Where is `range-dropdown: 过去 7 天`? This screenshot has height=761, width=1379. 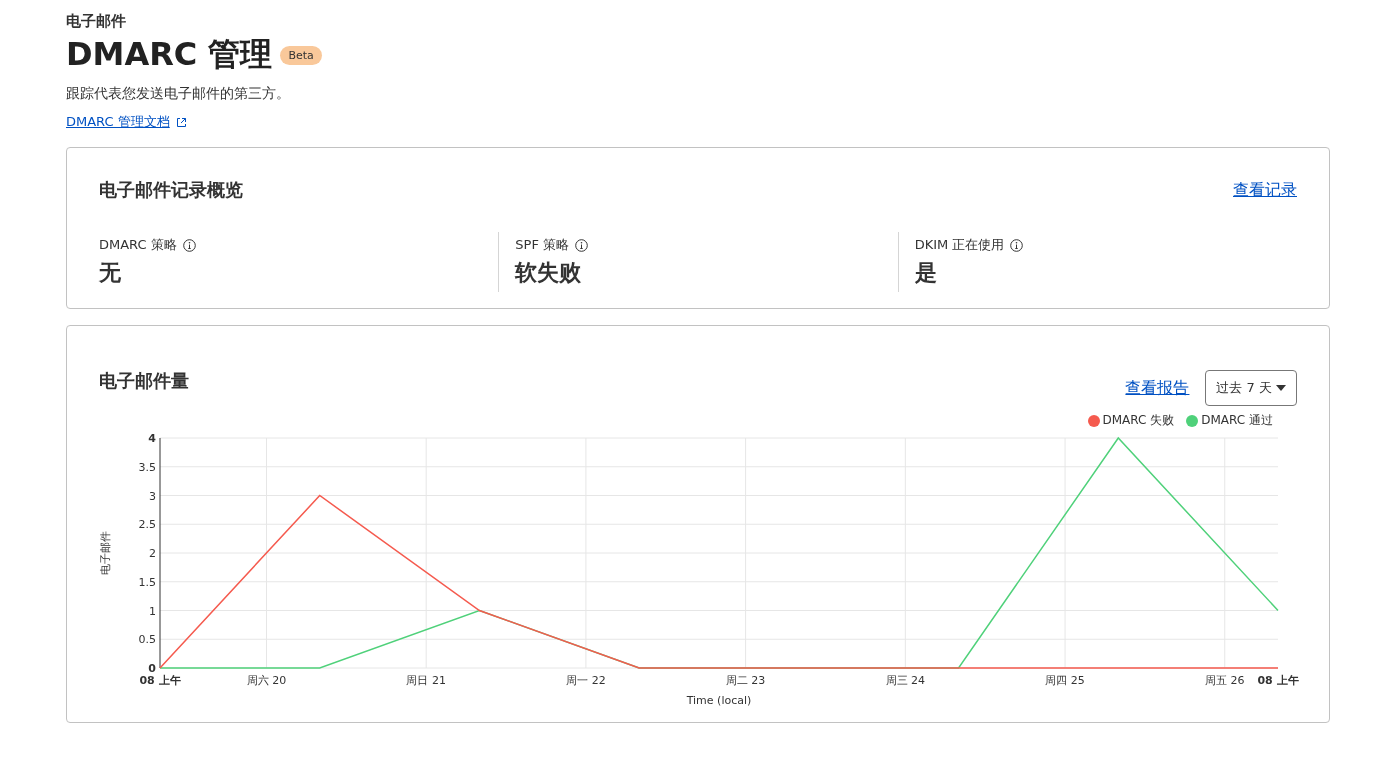 range-dropdown: 过去 7 天 is located at coordinates (1251, 388).